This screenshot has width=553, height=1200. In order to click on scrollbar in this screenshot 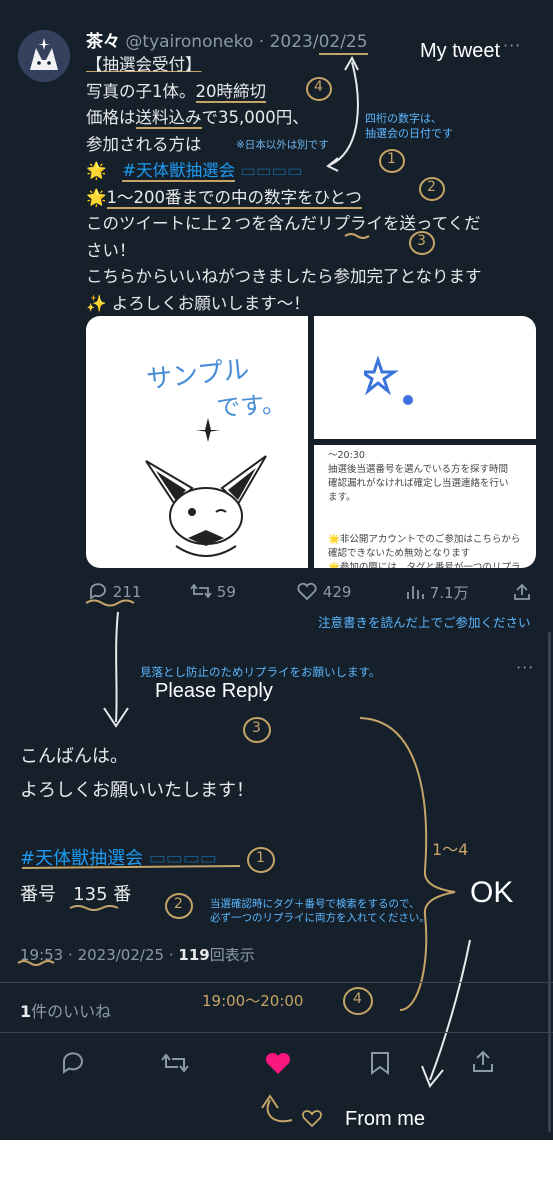, I will do `click(549, 882)`.